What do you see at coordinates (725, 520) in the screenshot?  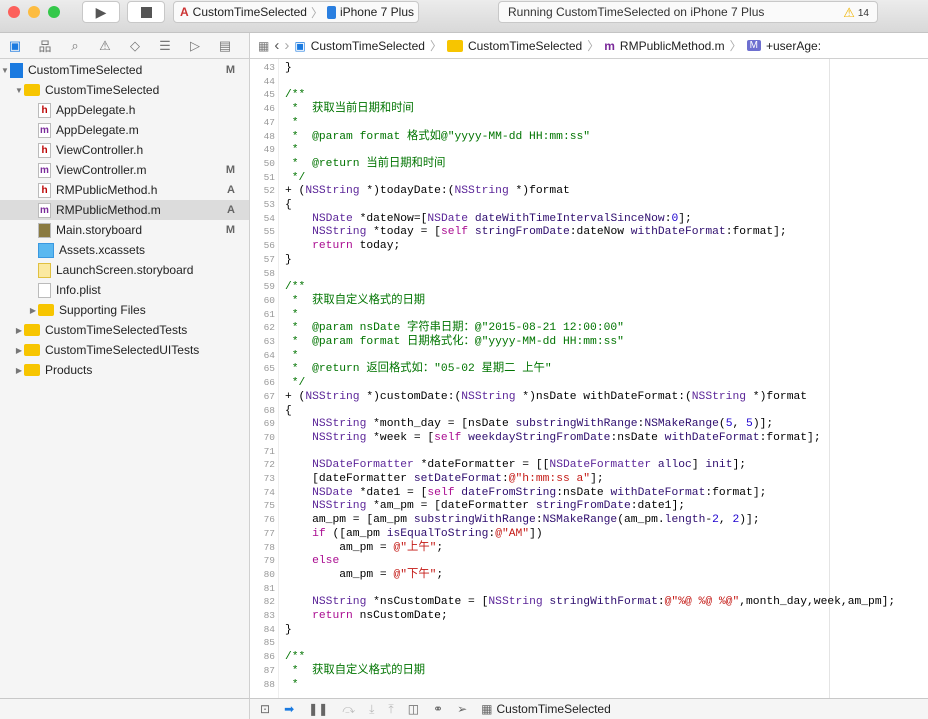 I see `code-token: ,` at bounding box center [725, 520].